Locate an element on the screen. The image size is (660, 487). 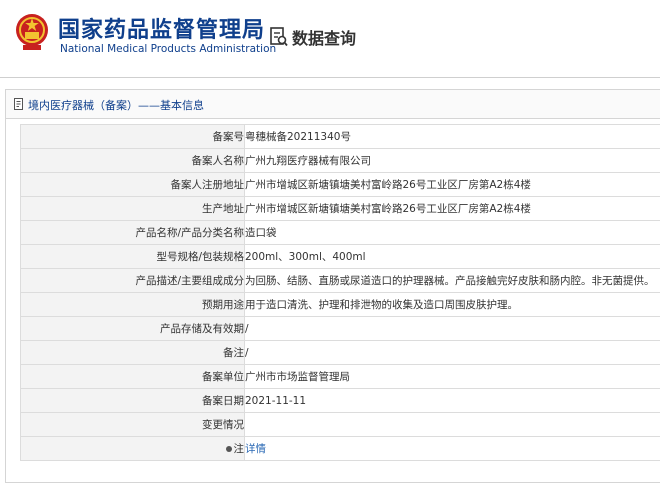
header-divider is located at coordinates (330, 77).